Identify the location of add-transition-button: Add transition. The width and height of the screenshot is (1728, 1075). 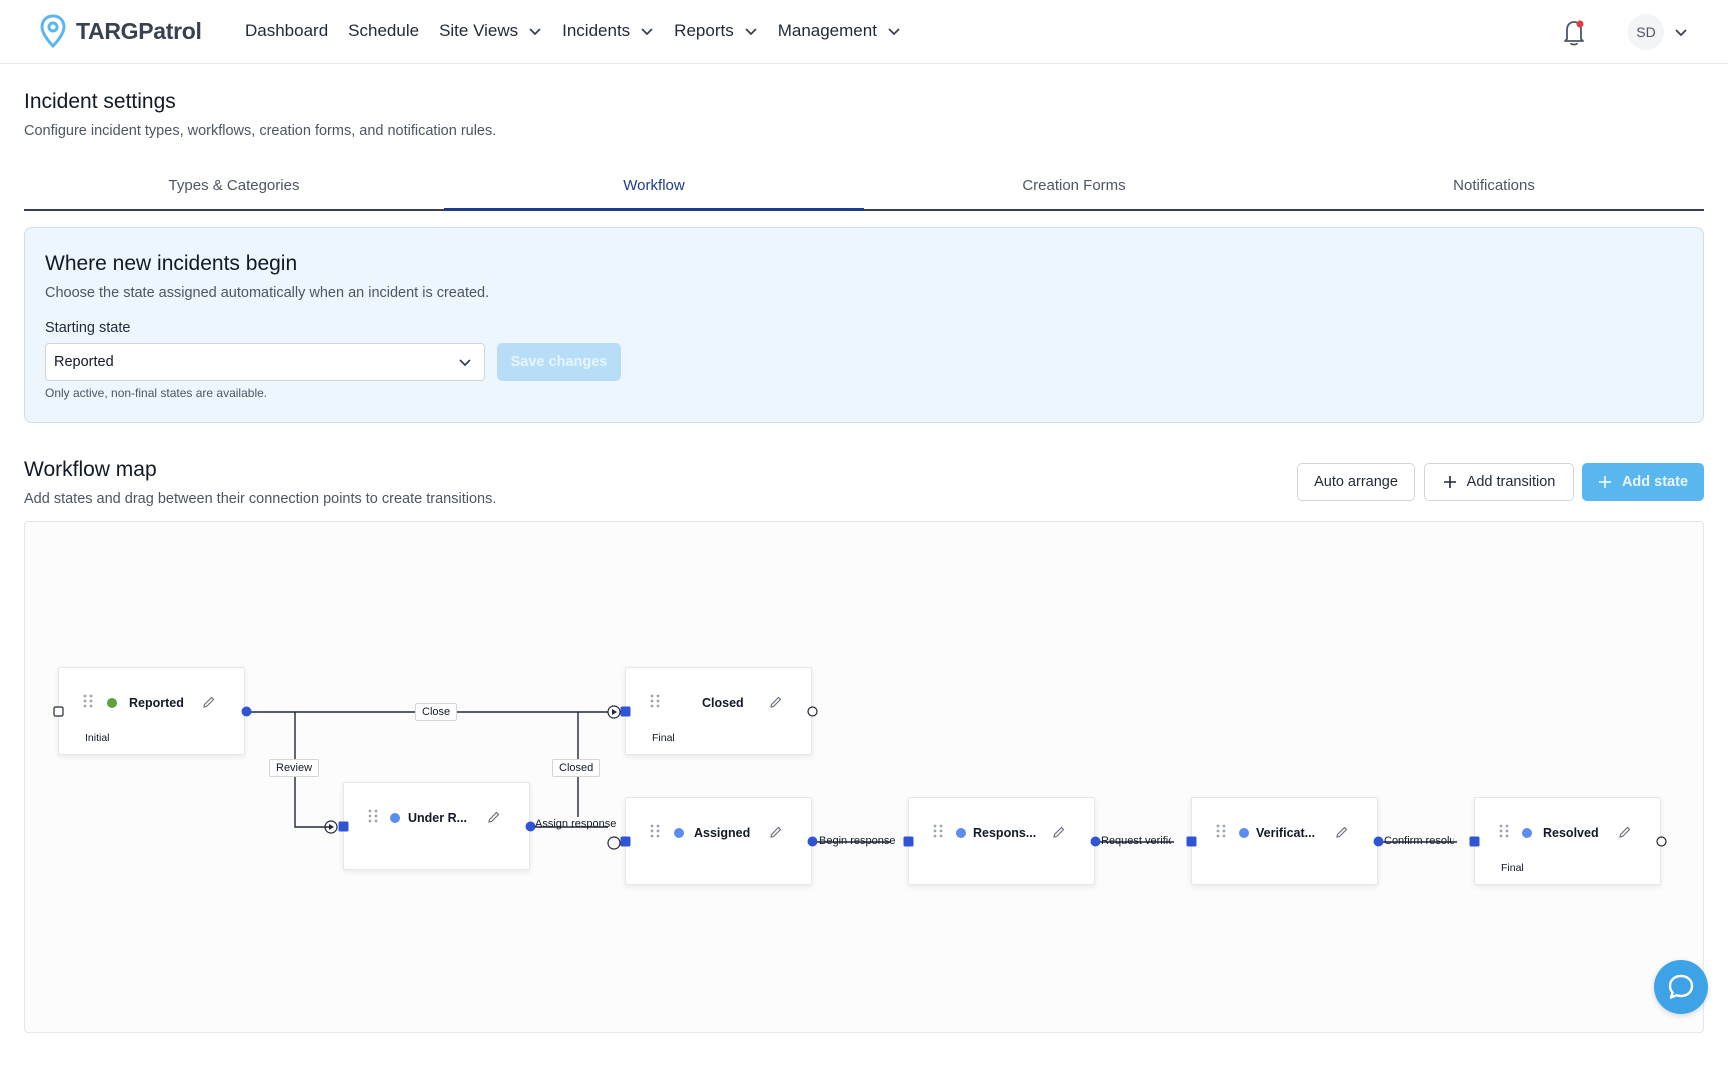
(1499, 482).